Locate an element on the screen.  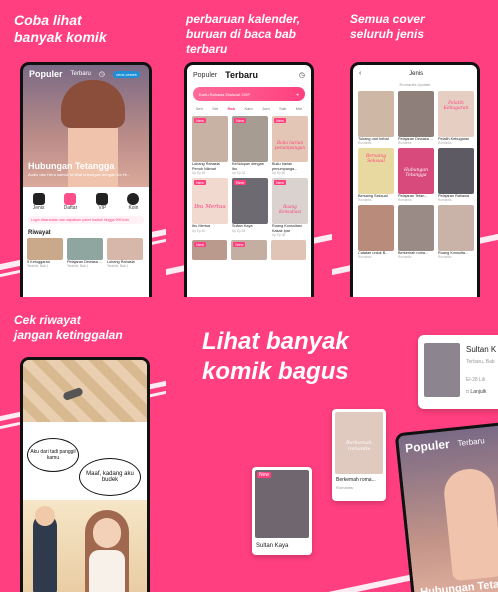
cover-title-art: Bersaing Seksual is located at coordinates (376, 159).